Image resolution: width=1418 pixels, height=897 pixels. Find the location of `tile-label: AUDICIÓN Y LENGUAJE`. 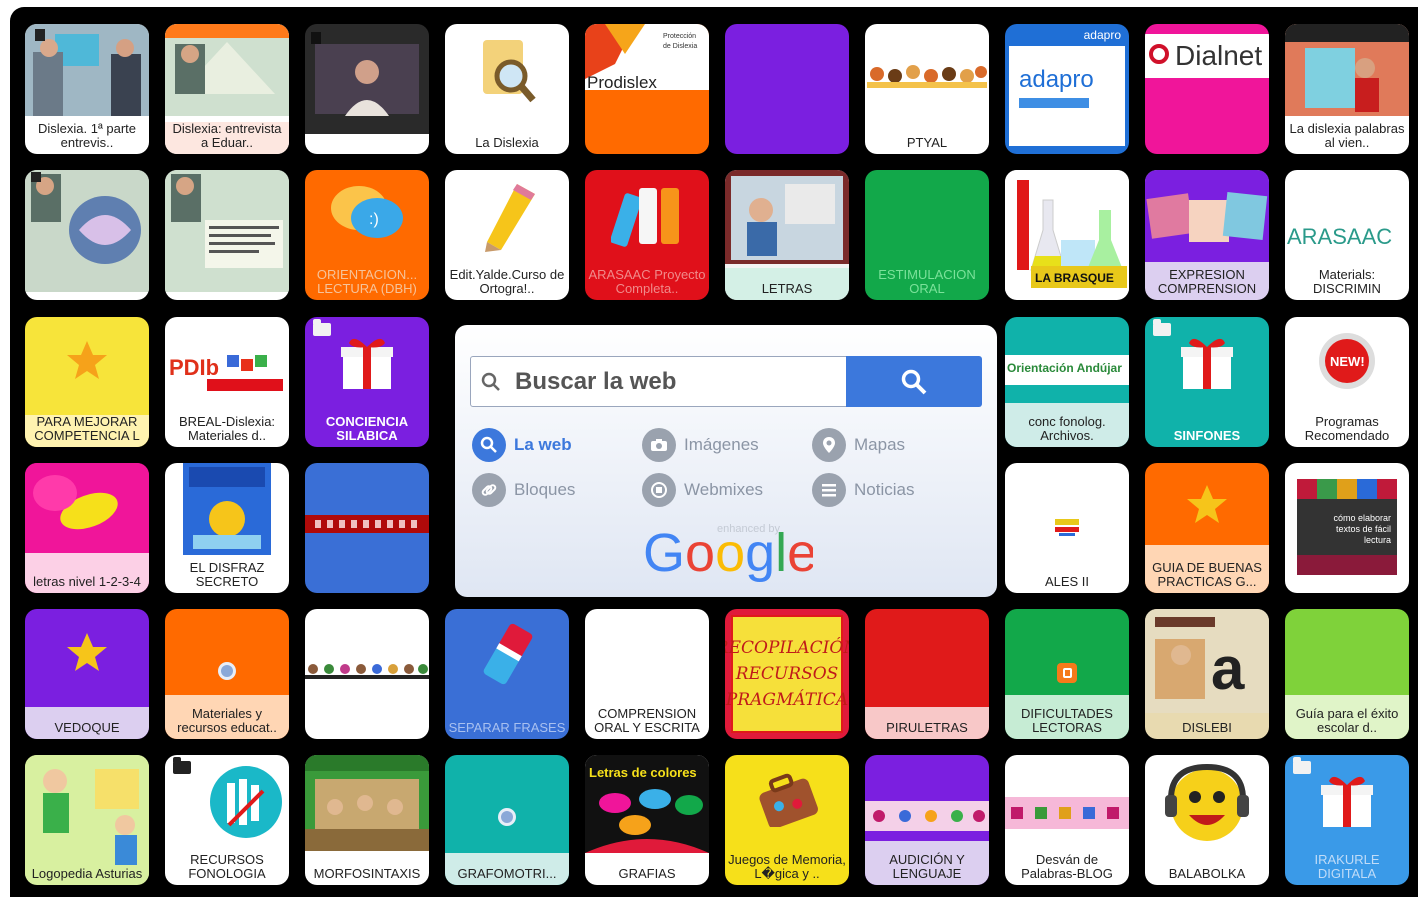

tile-label: AUDICIÓN Y LENGUAJE is located at coordinates (927, 866).